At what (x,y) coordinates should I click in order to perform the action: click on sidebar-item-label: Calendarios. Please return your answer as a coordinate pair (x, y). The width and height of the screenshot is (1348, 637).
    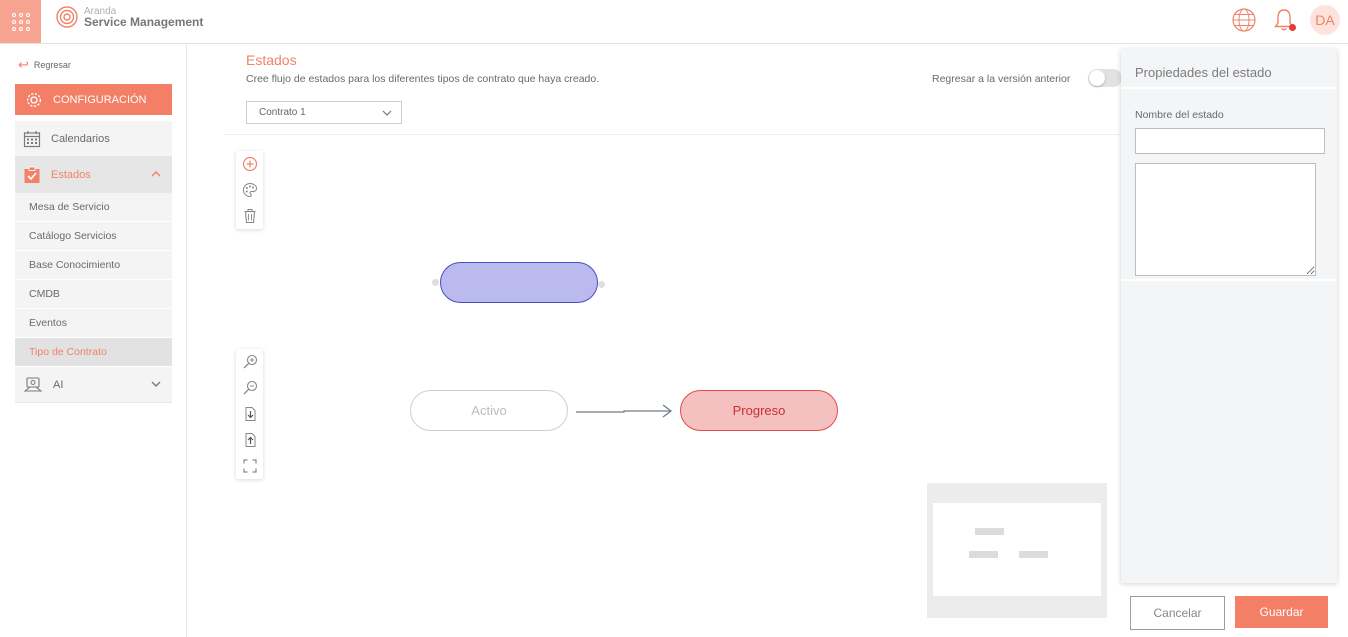
    Looking at the image, I should click on (80, 138).